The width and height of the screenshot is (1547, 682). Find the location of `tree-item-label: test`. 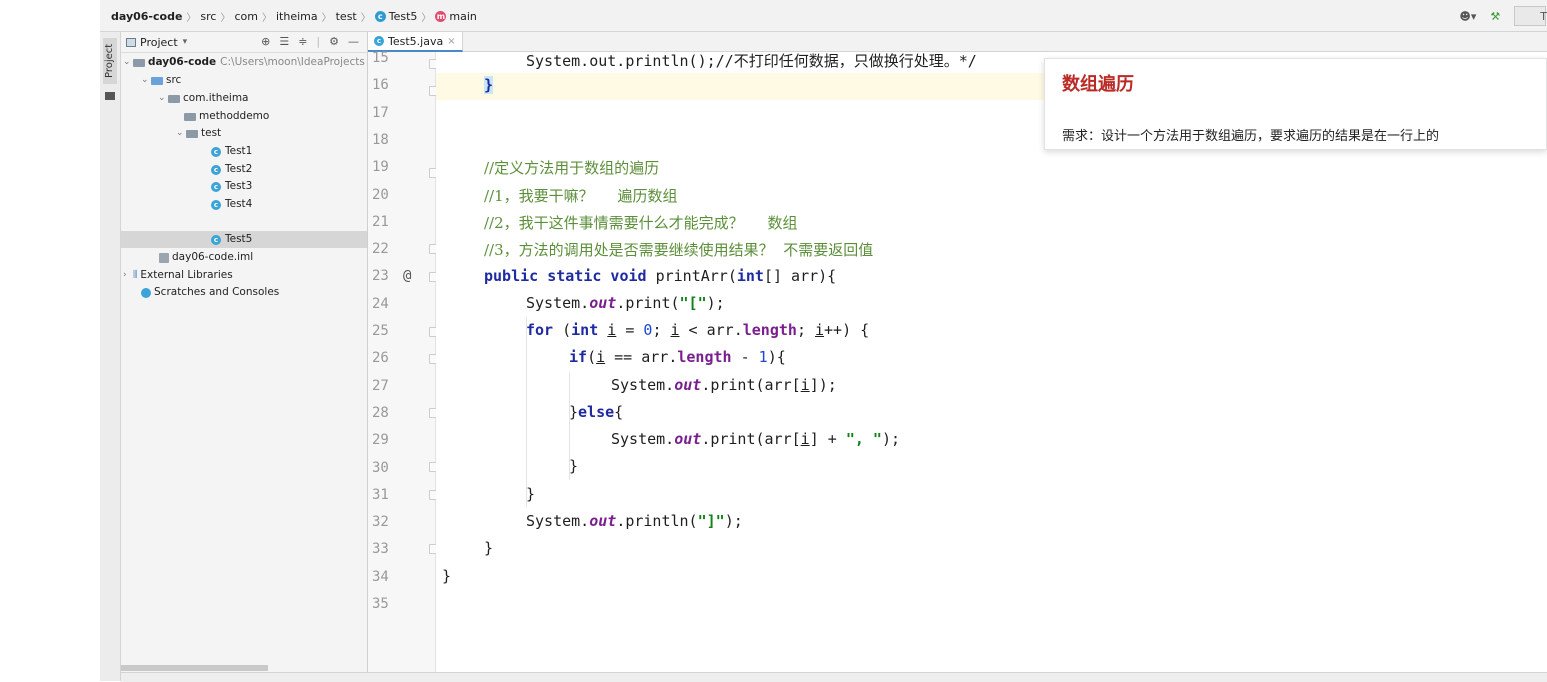

tree-item-label: test is located at coordinates (211, 133).